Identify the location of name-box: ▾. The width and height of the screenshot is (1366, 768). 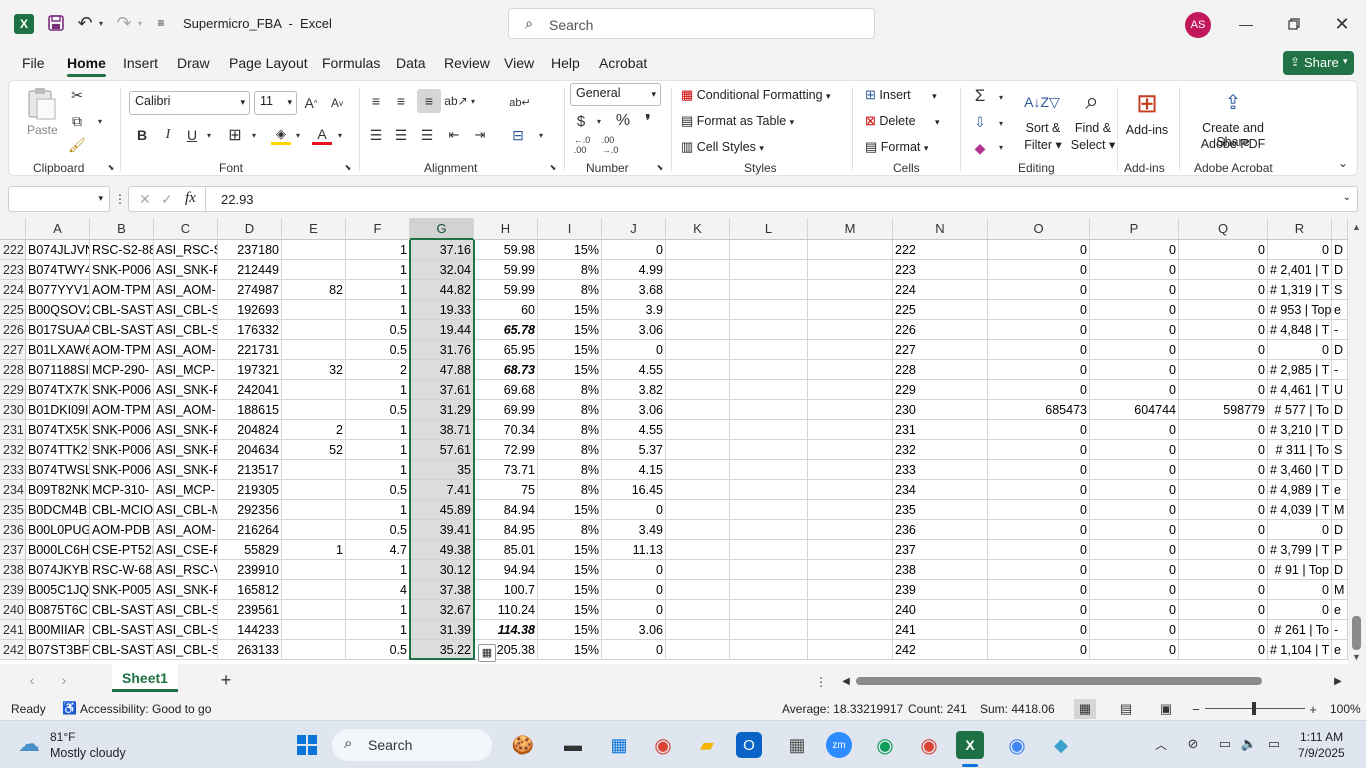
(59, 199).